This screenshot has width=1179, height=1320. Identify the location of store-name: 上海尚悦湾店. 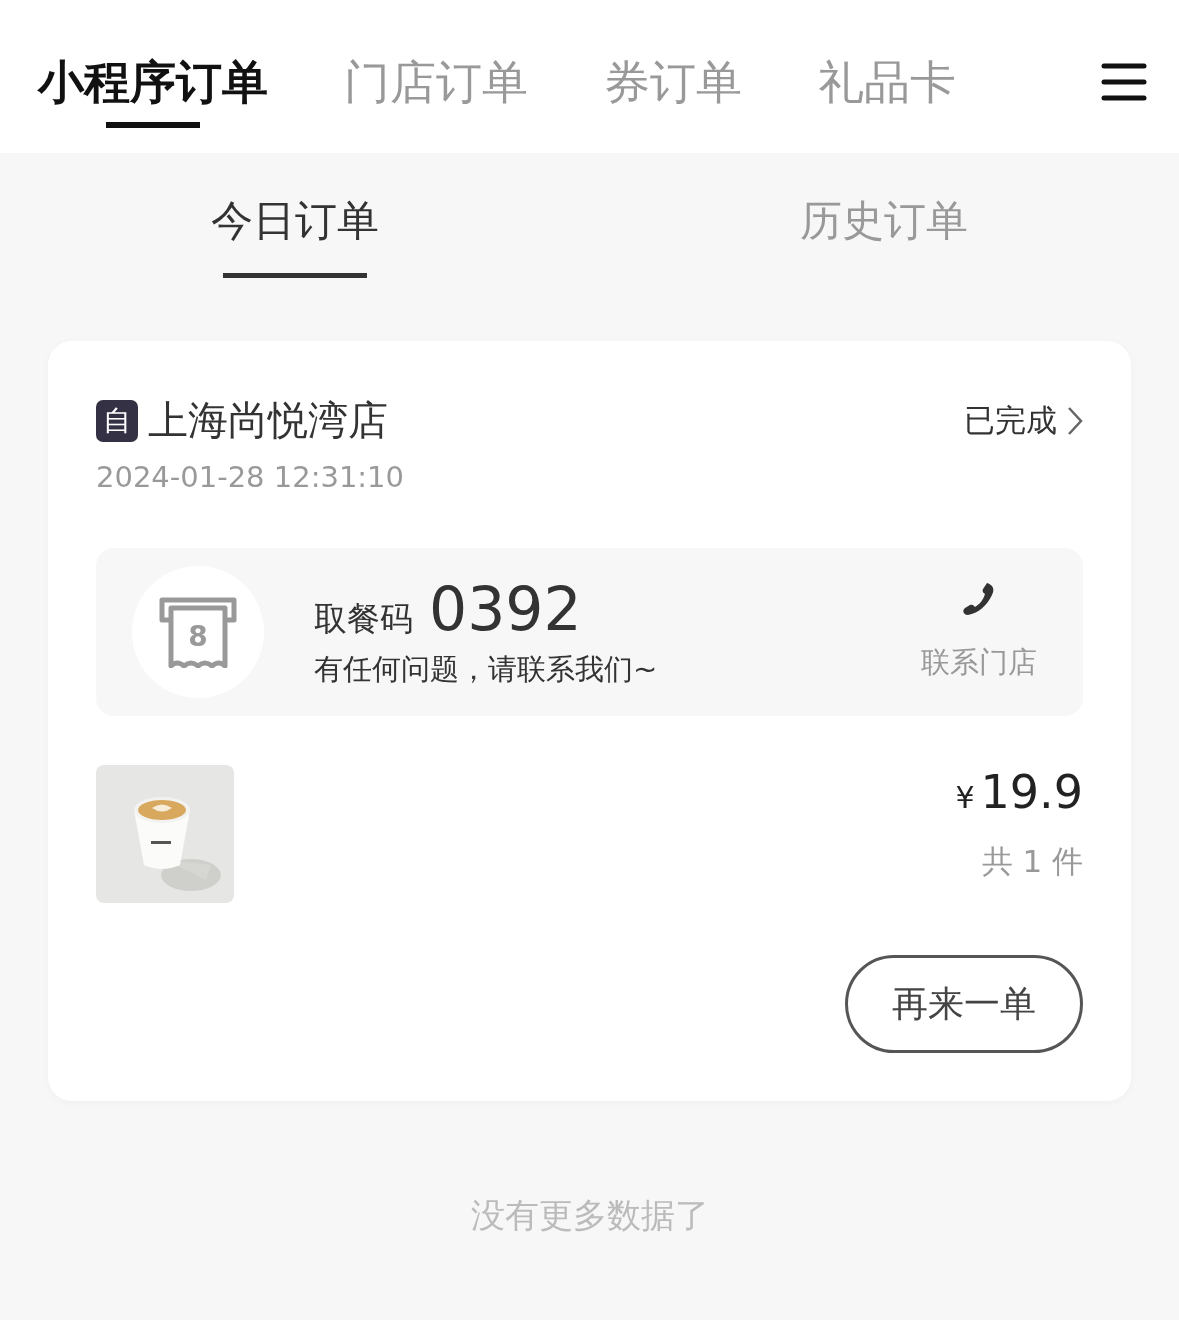
(268, 420).